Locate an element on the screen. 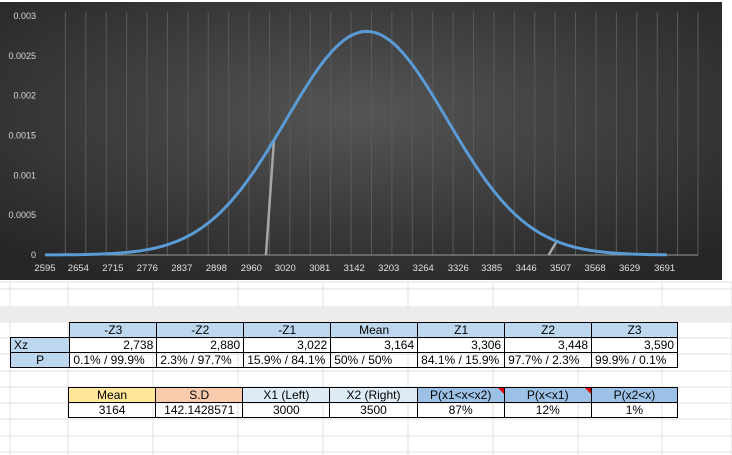 This screenshot has width=732, height=455. xz-cell: 3,590 is located at coordinates (634, 345).